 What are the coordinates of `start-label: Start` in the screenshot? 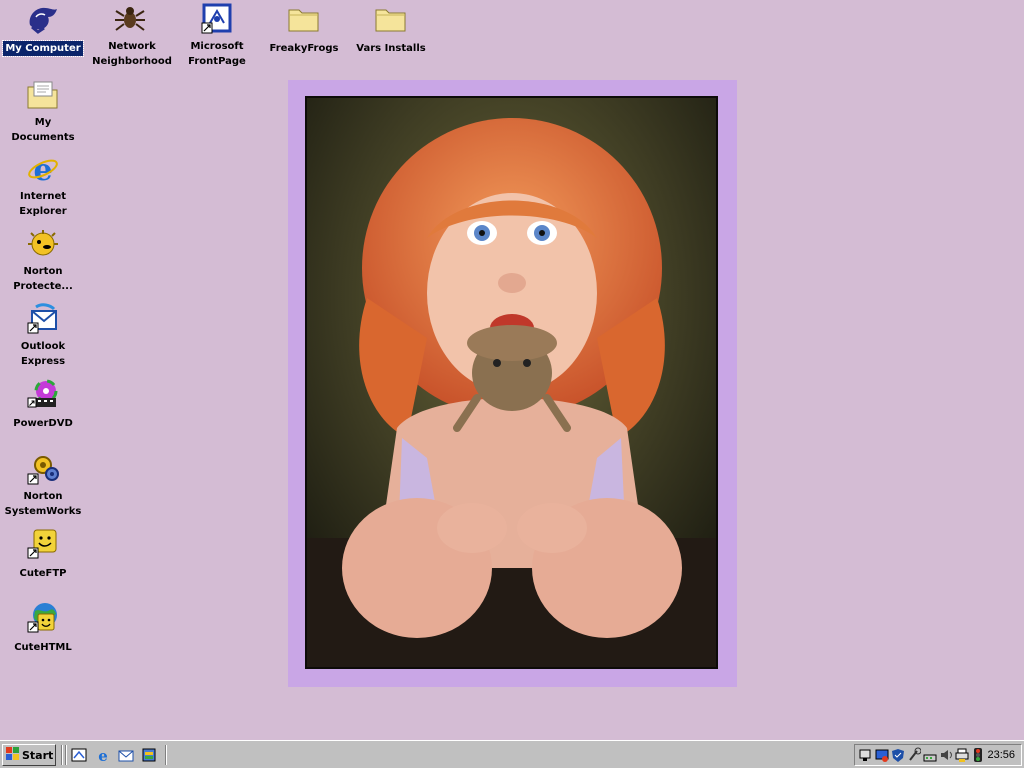 It's located at (38, 755).